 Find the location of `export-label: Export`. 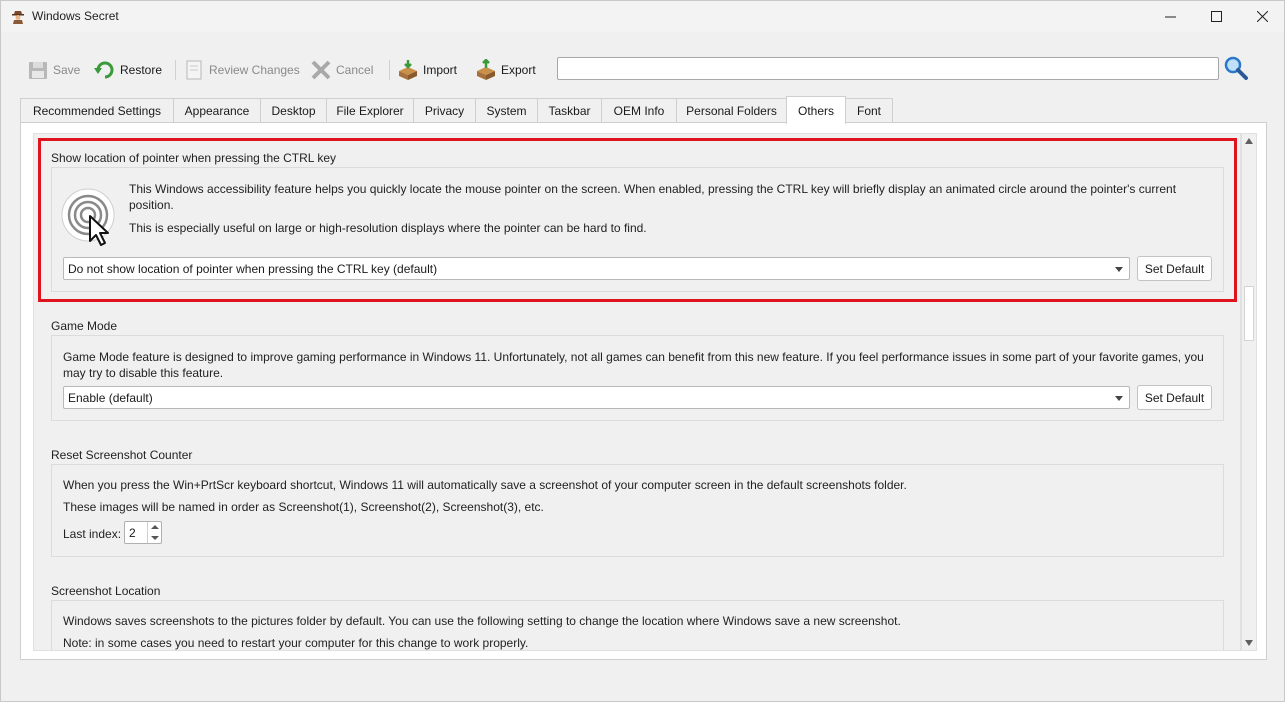

export-label: Export is located at coordinates (518, 70).